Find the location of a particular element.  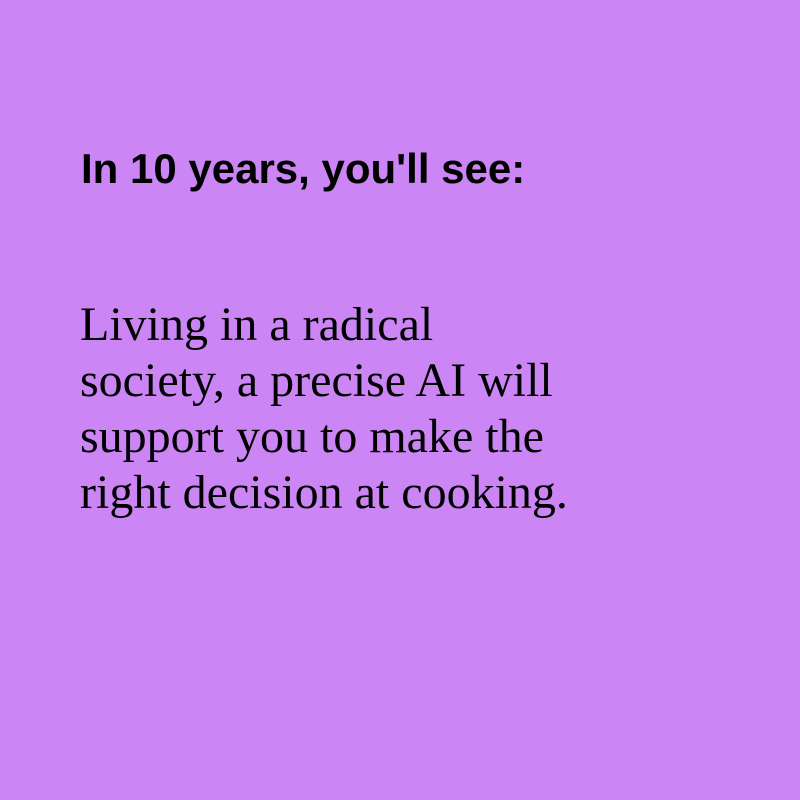

heading: In 10 years, you'll see: is located at coordinates (303, 168).